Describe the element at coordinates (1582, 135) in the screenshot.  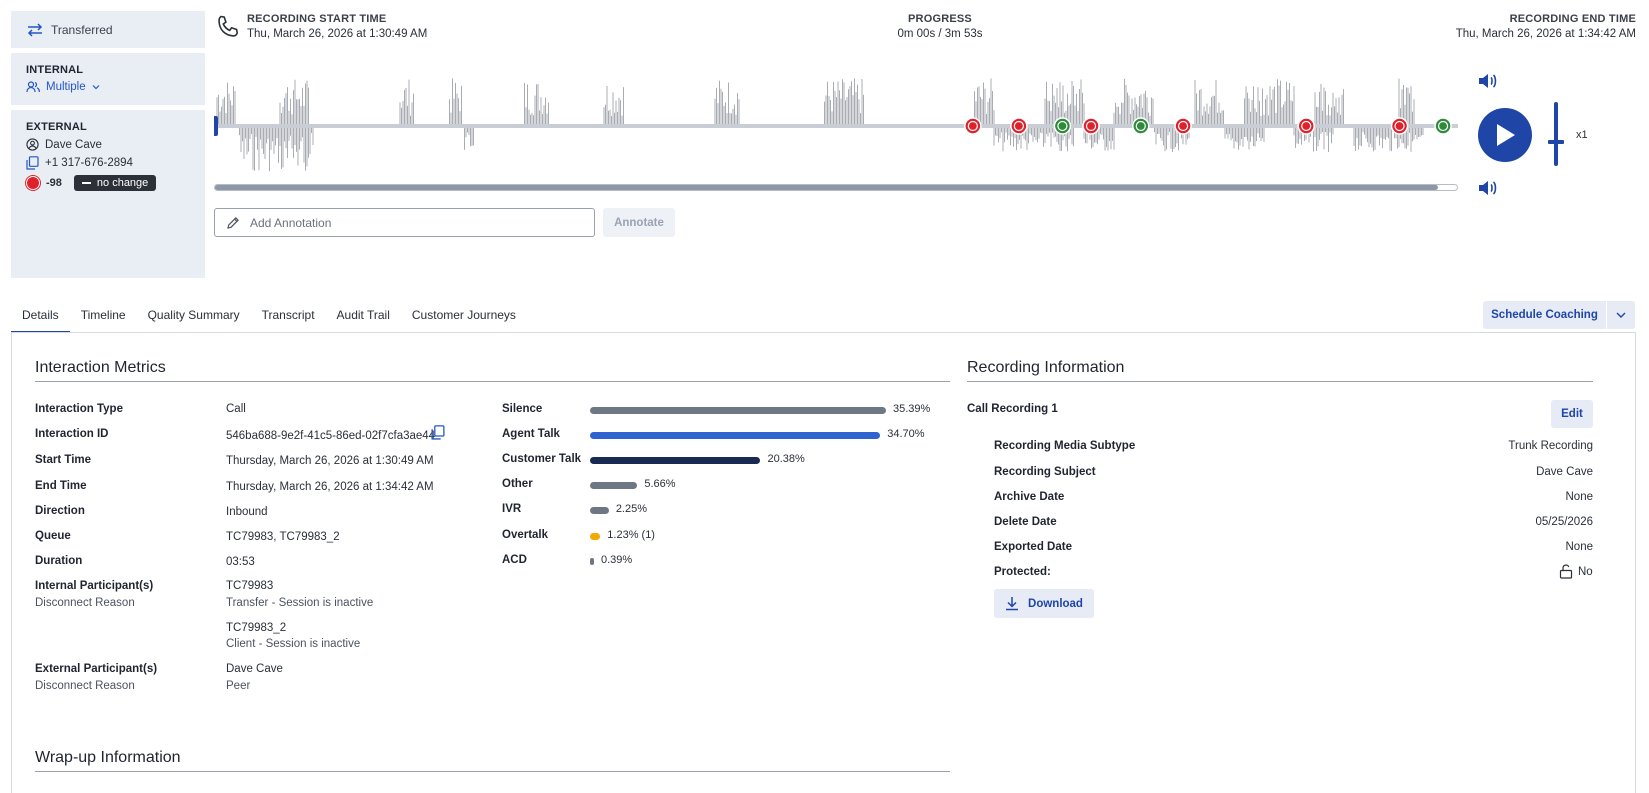
I see `playback-speed-label: x1` at that location.